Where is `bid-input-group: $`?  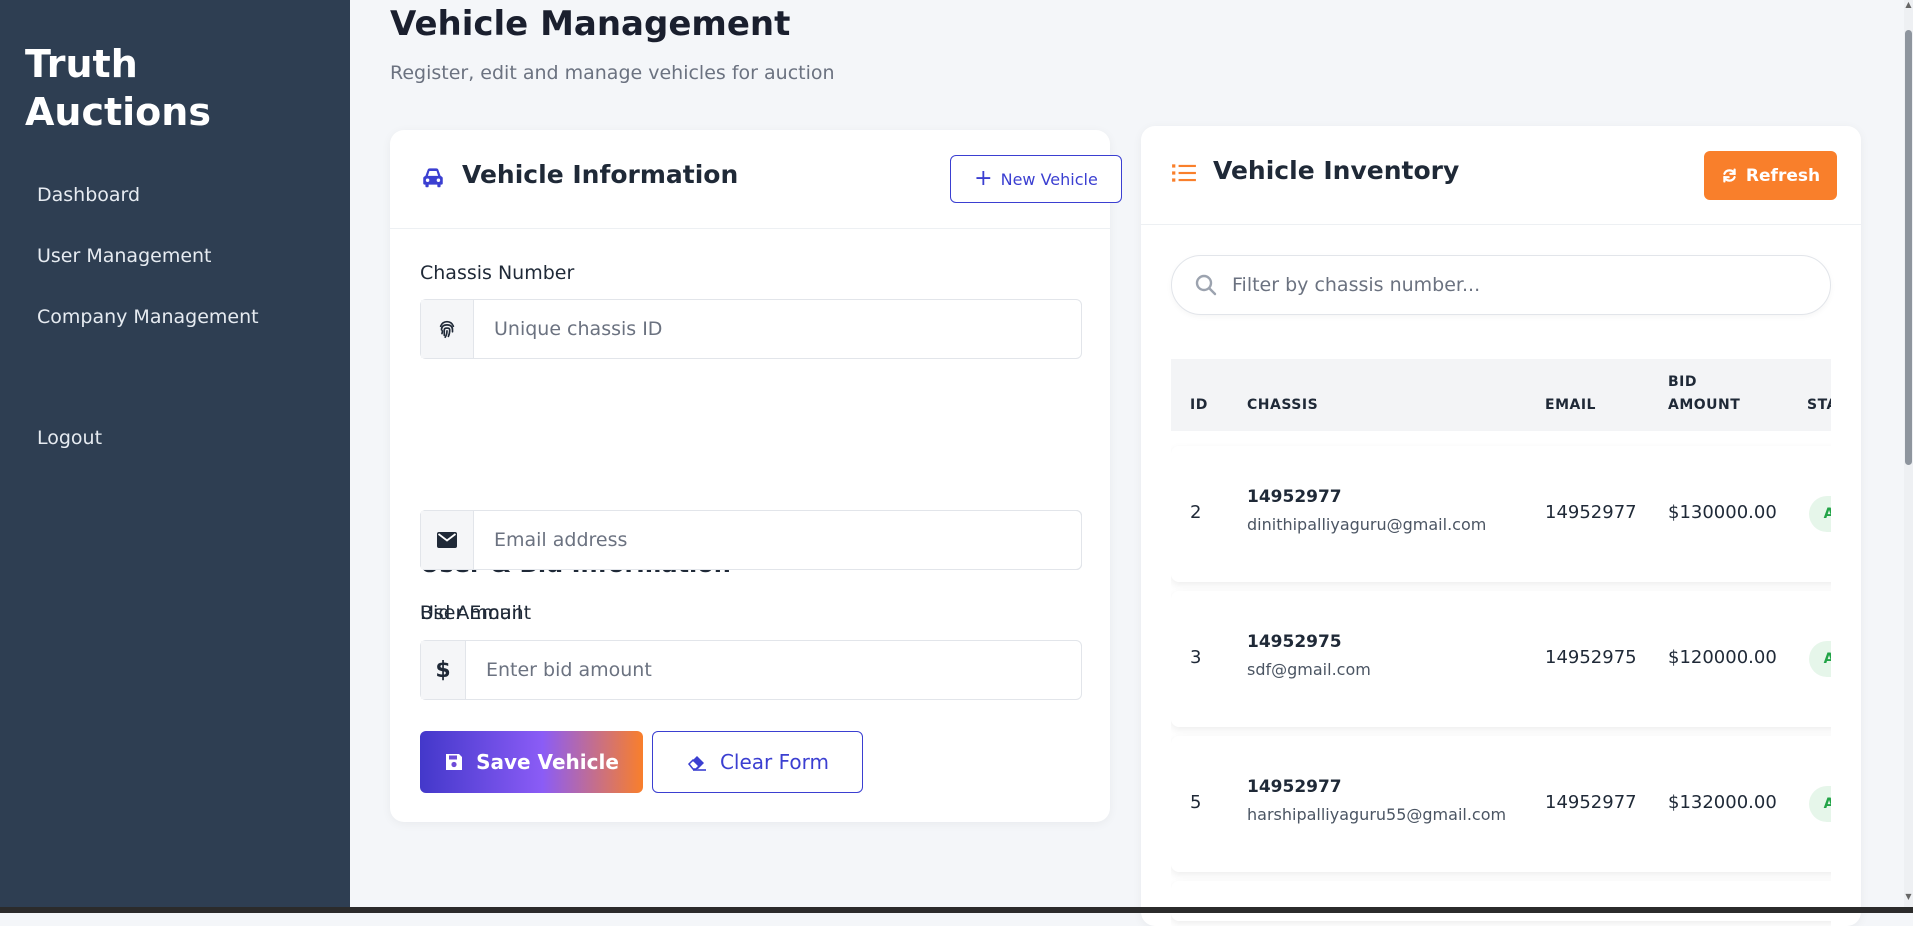
bid-input-group: $ is located at coordinates (751, 670).